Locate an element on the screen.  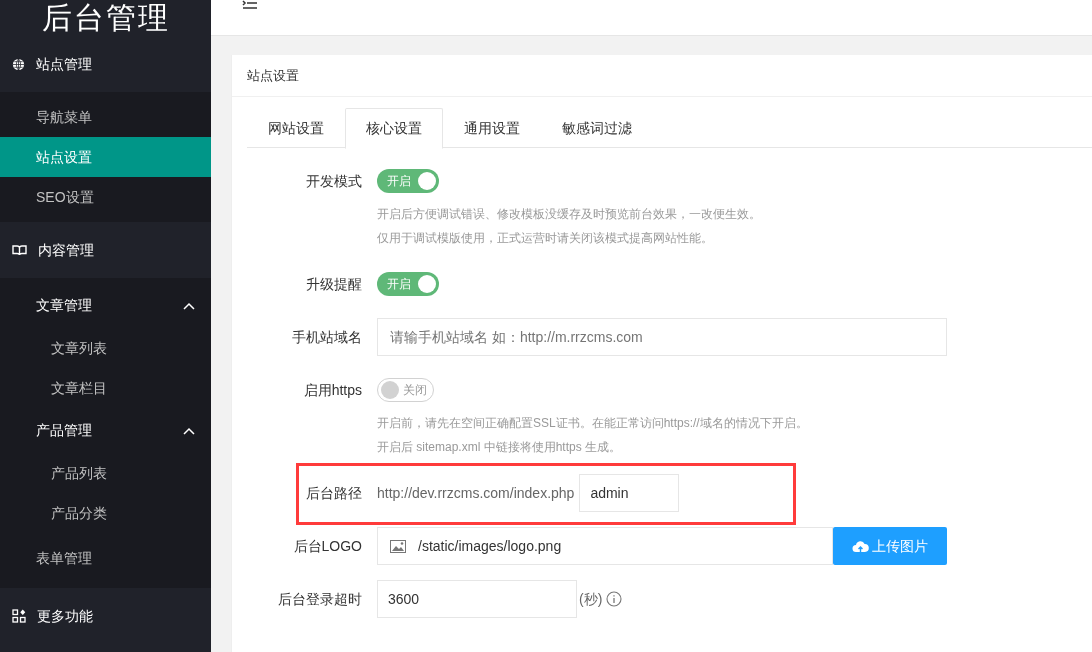
sidebar-item: 站点设置 is located at coordinates (105, 157).